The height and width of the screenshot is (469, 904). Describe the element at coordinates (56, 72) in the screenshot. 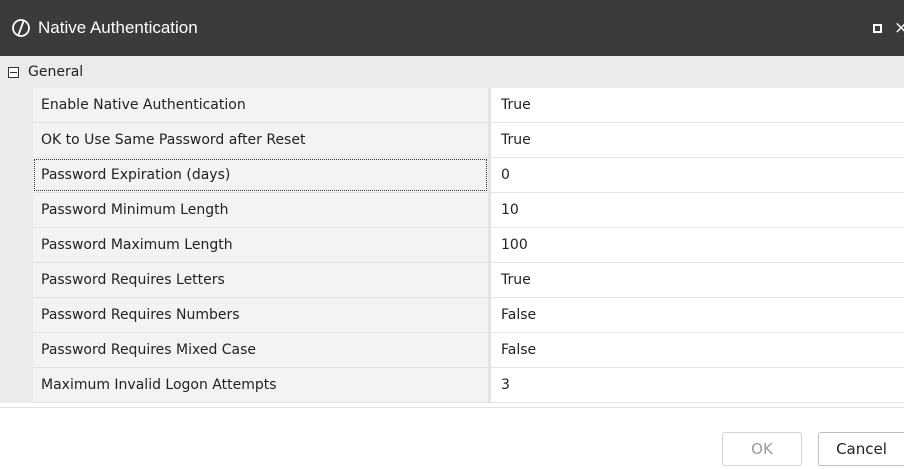

I see `group-label: General` at that location.